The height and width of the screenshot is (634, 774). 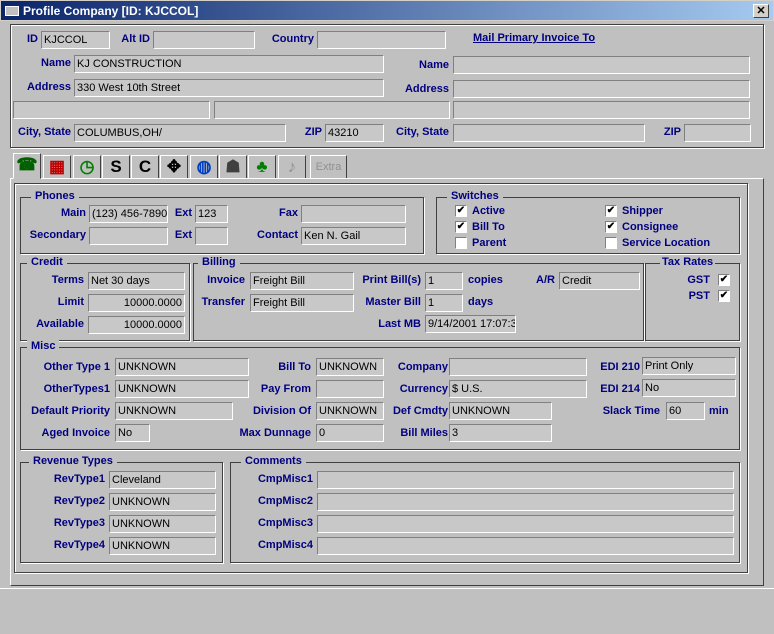 I want to click on other-types1-field: UNKNOWN, so click(x=182, y=389).